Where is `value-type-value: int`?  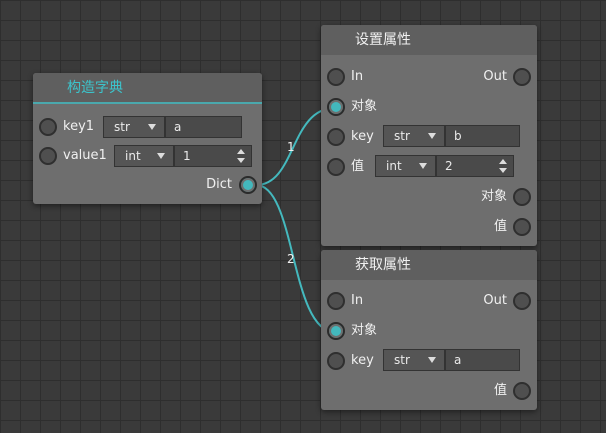
value-type-value: int is located at coordinates (394, 166).